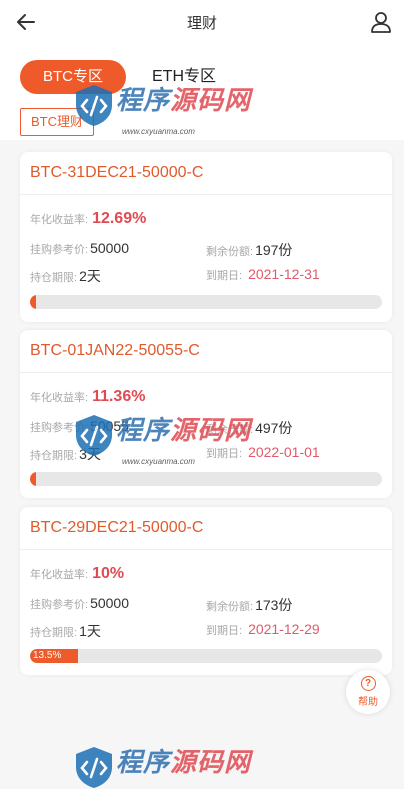  I want to click on help-button: ? 帮助, so click(368, 692).